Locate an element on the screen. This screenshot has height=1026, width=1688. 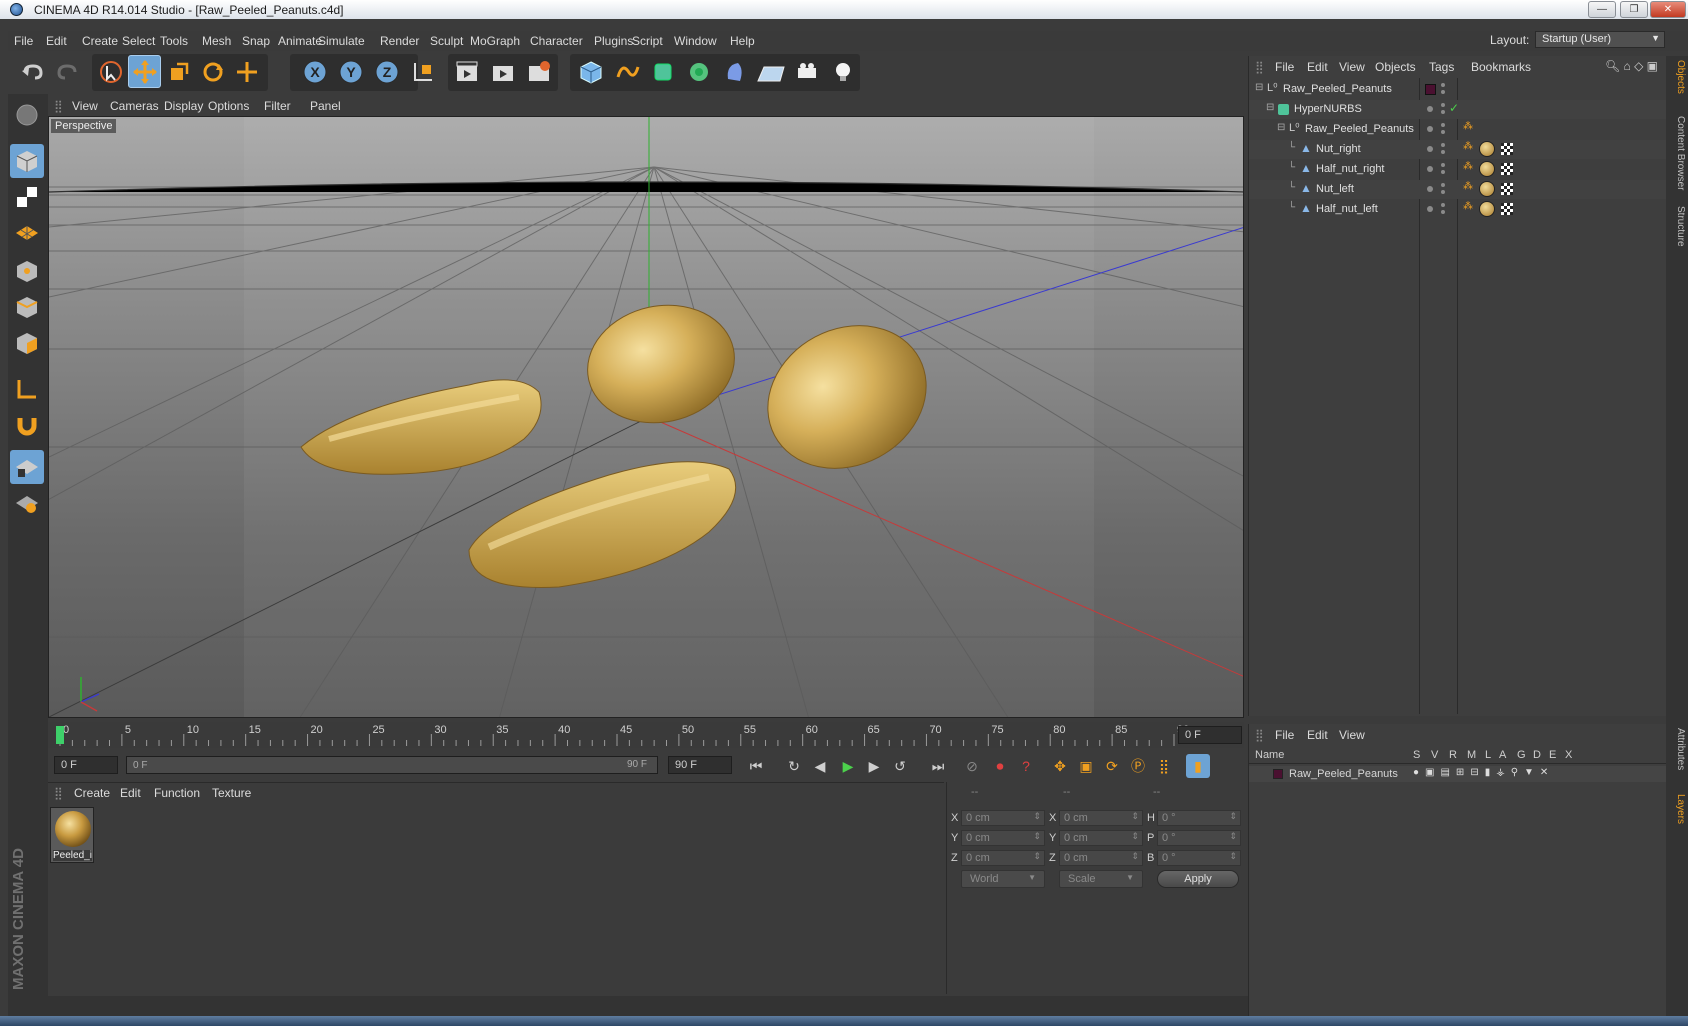
key-position-icon: ✥ is located at coordinates (1060, 766).